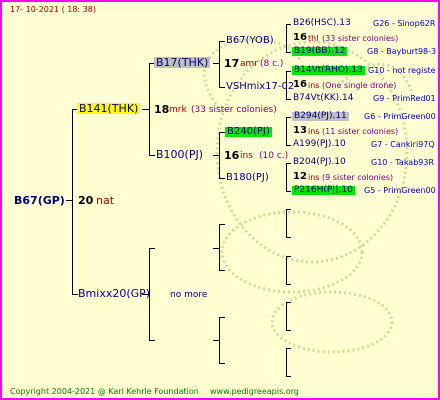 The height and width of the screenshot is (400, 440). Describe the element at coordinates (400, 190) in the screenshot. I see `gen4-queen-location: G5 - PrimGreen00` at that location.